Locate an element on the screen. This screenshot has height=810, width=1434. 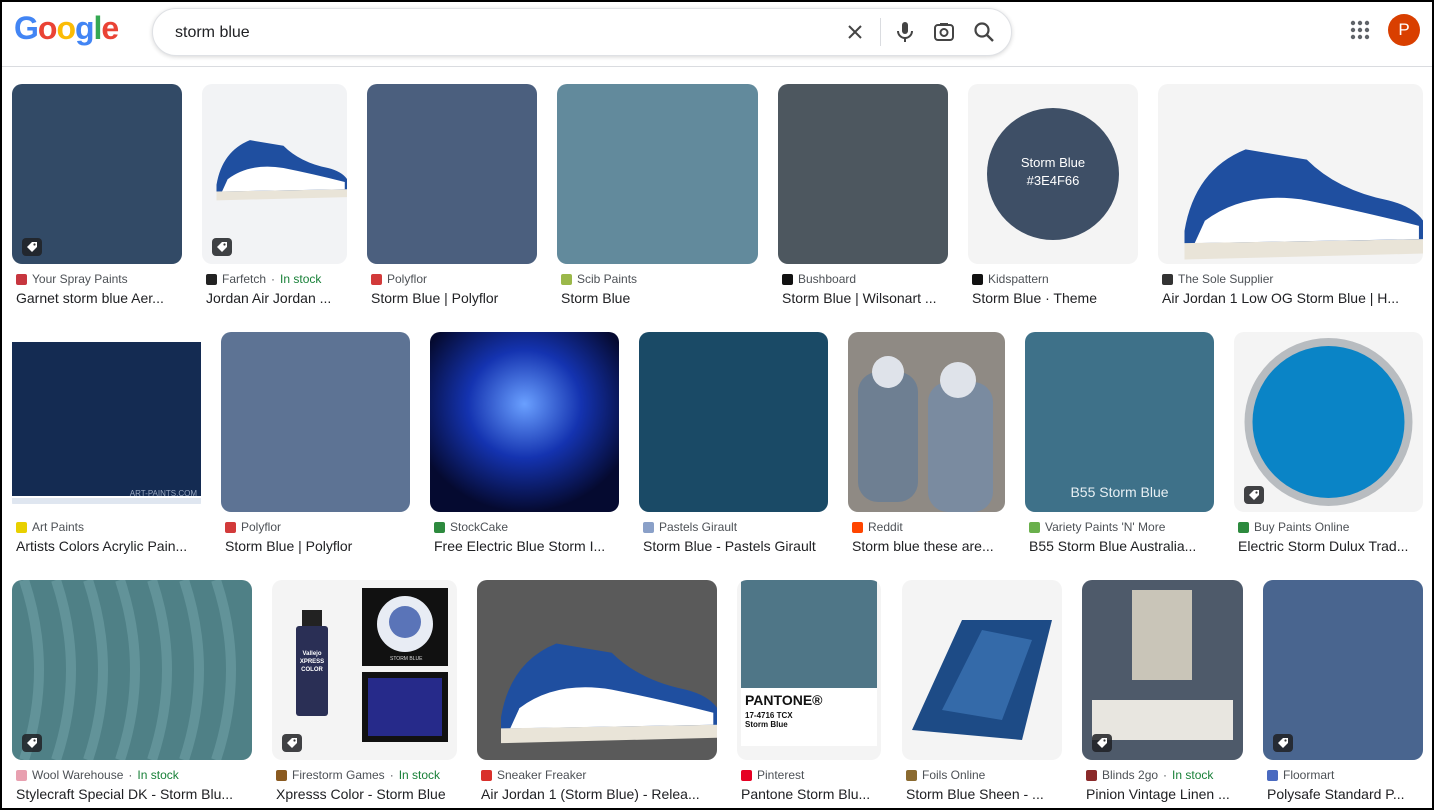
lens-icon is located at coordinates (944, 32).